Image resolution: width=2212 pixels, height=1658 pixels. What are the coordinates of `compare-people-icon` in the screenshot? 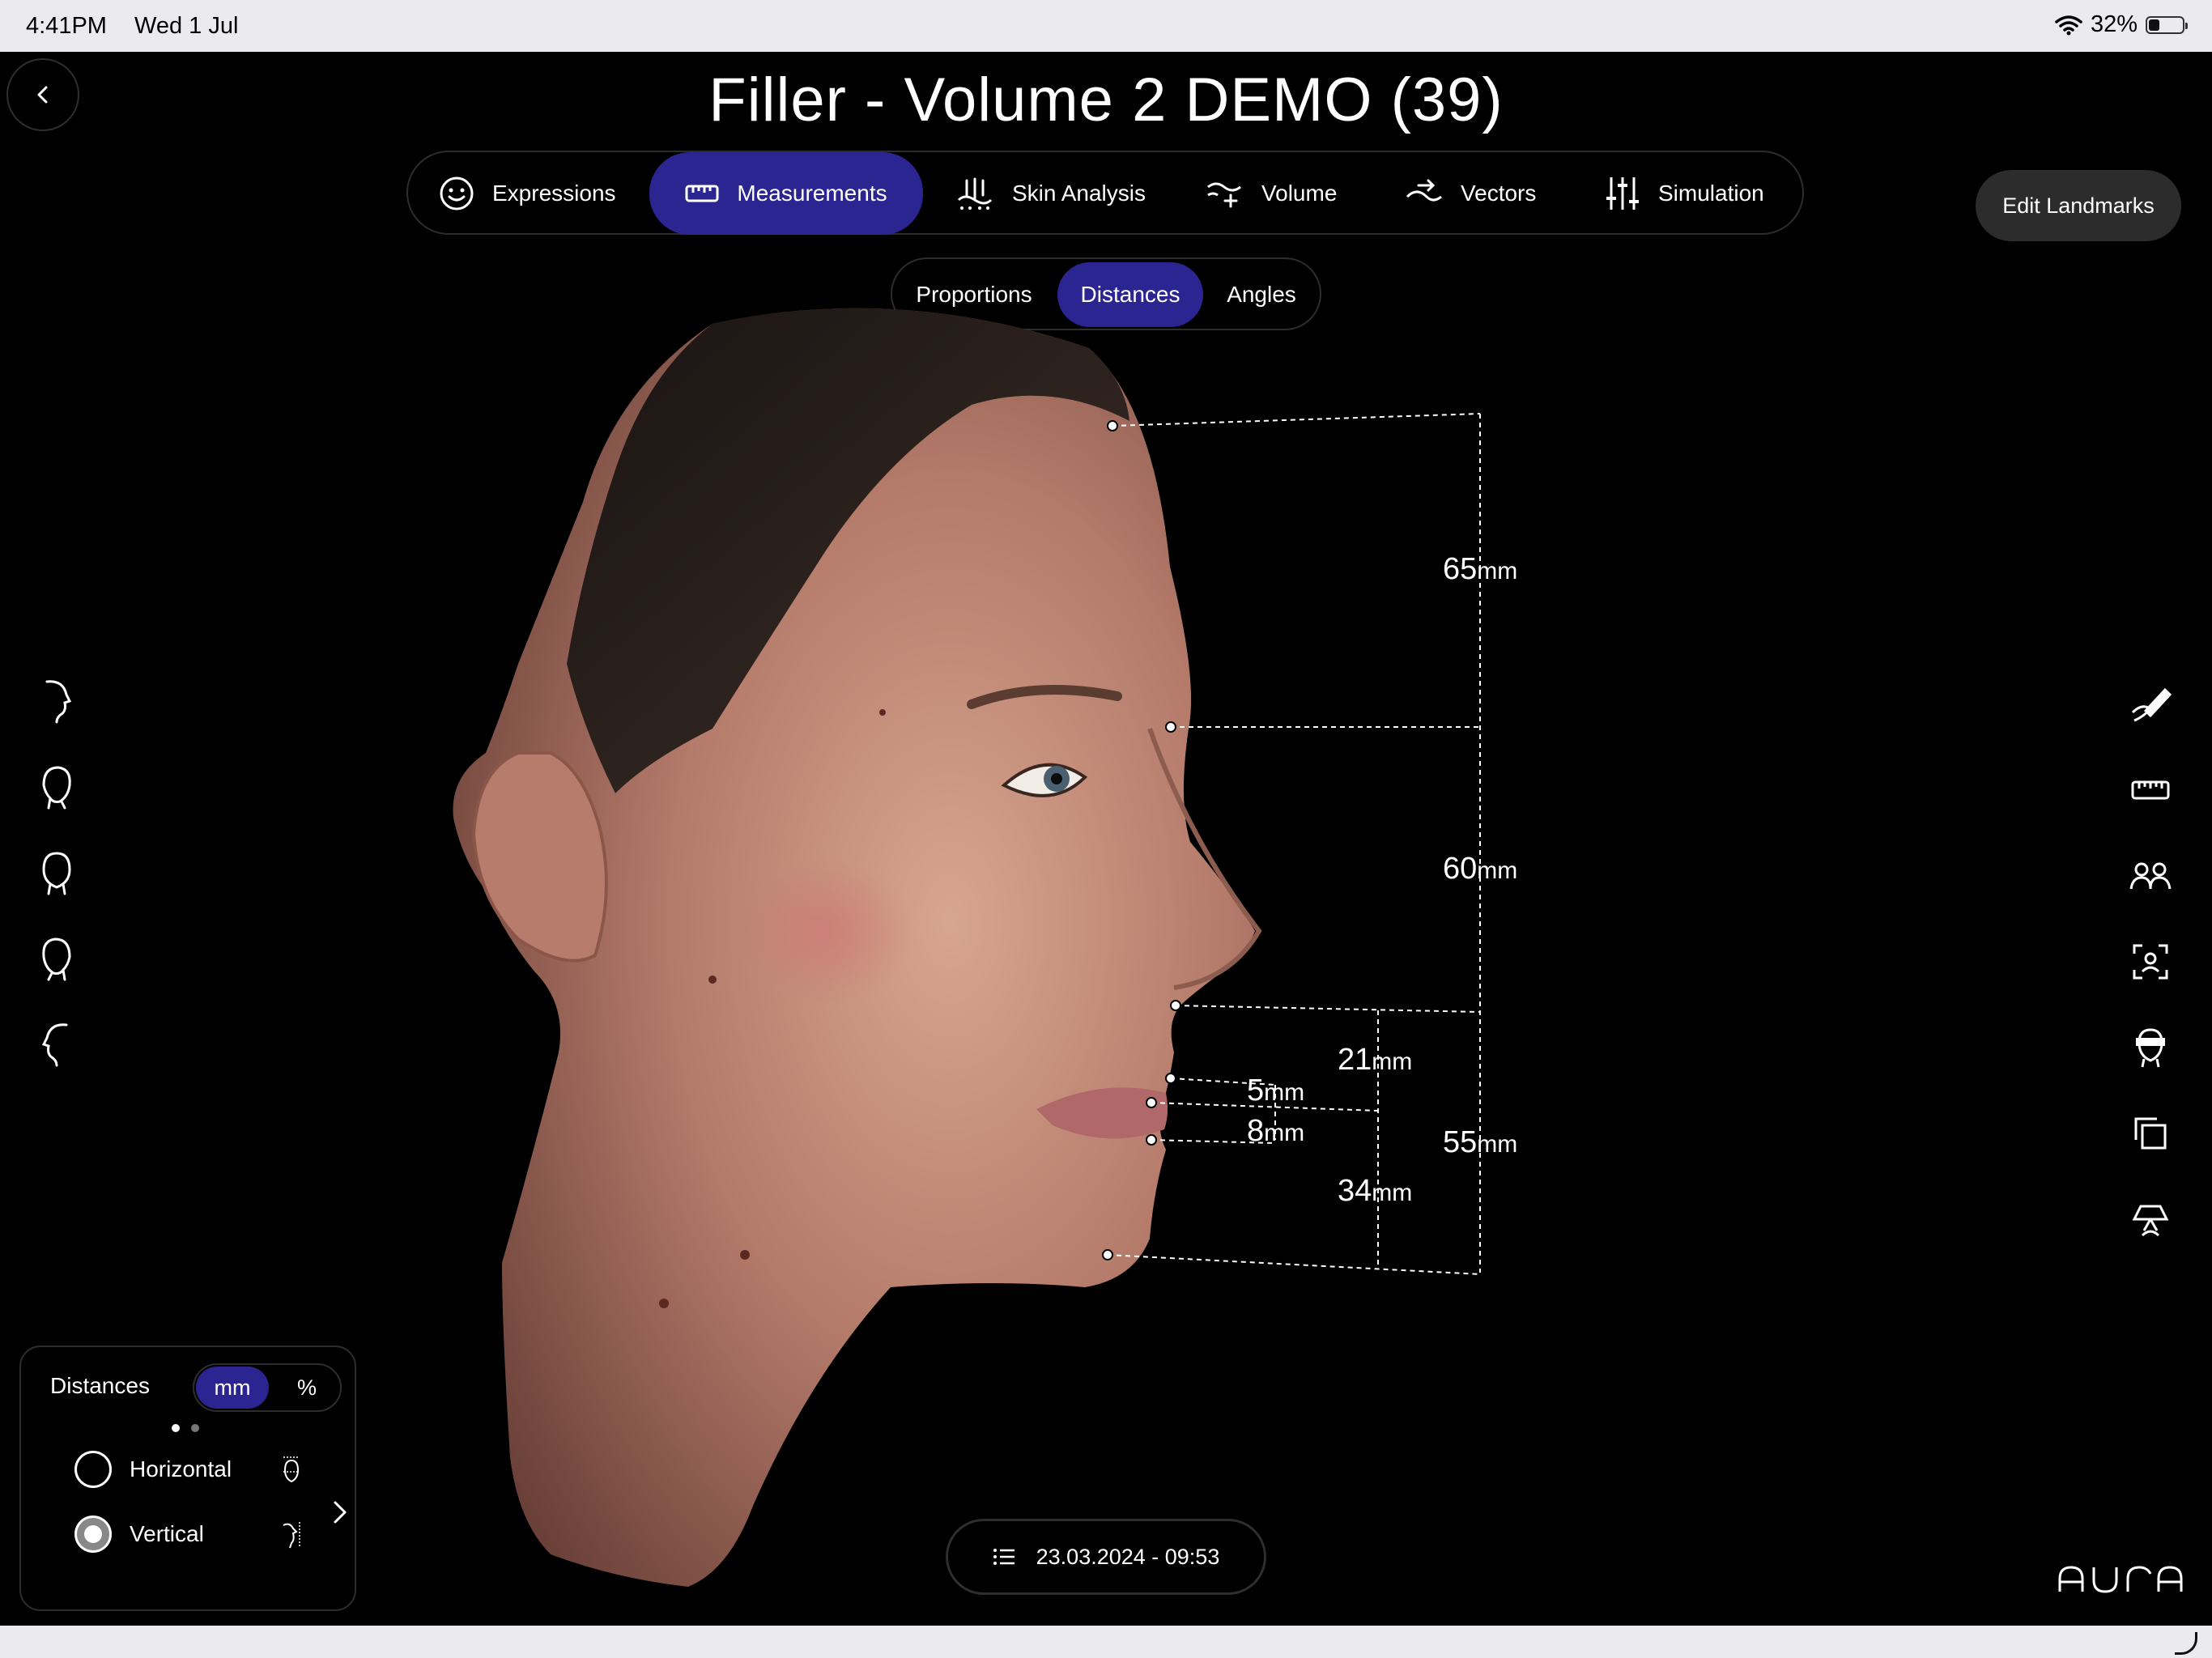 It's located at (2150, 876).